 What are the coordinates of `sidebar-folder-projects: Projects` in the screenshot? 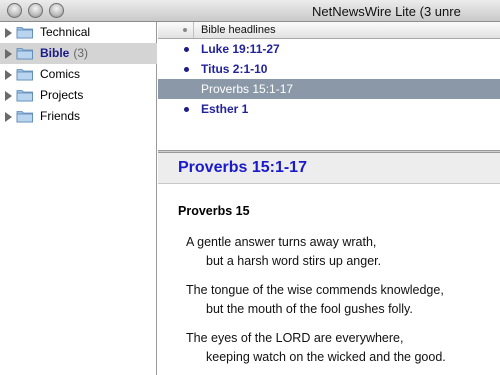 It's located at (78, 95).